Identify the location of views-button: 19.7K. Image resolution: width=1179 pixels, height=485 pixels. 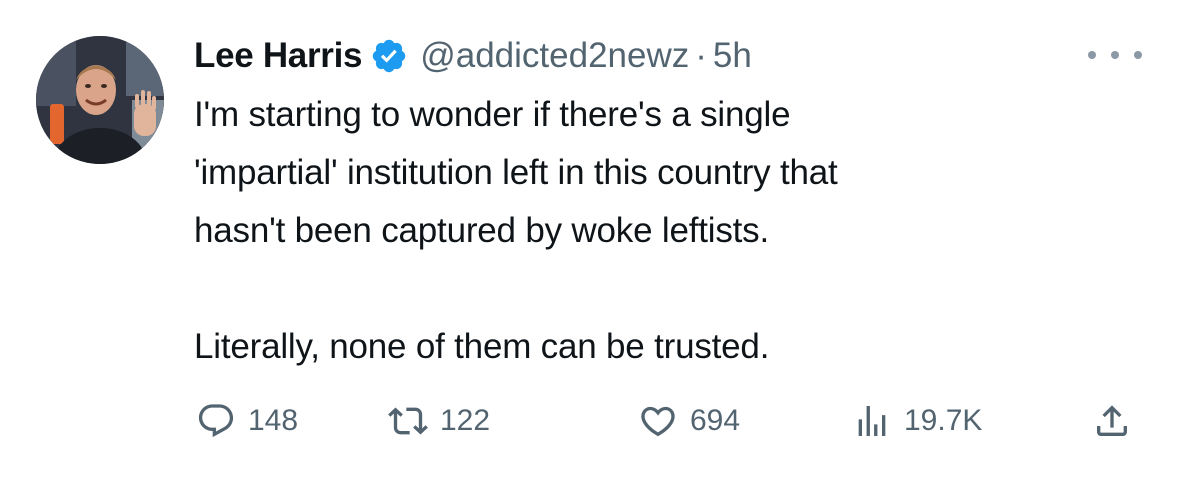
(916, 421).